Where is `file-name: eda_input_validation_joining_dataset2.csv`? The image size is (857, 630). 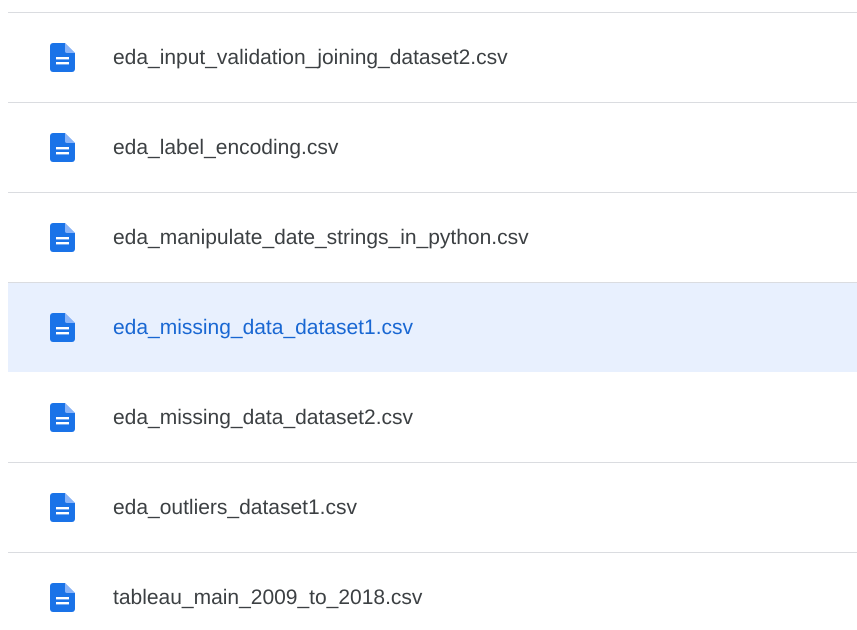
file-name: eda_input_validation_joining_dataset2.csv is located at coordinates (310, 58).